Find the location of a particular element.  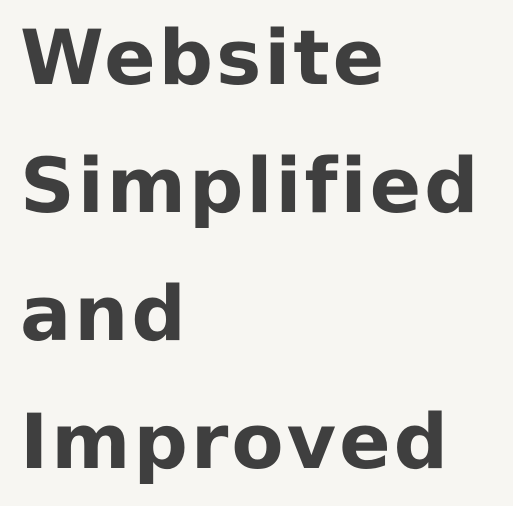

headline-line-1: Website is located at coordinates (204, 57).